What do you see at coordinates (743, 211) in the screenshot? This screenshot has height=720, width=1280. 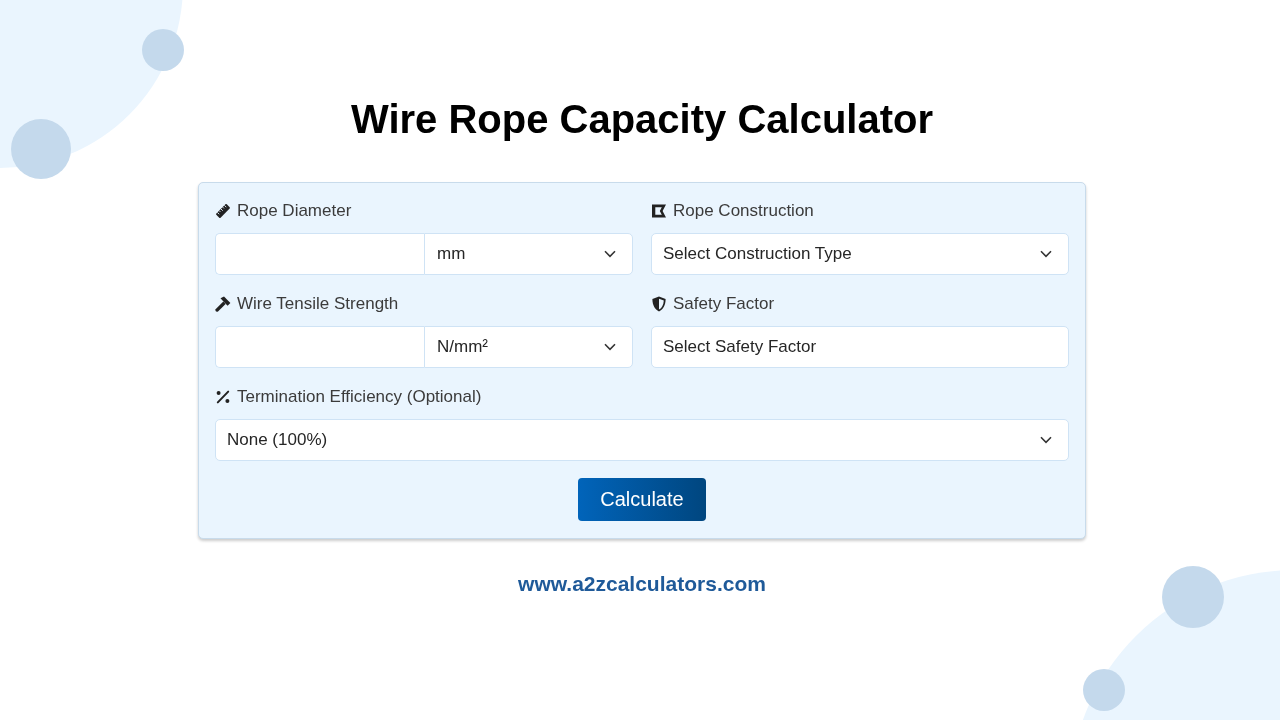 I see `field-label: Rope Construction` at bounding box center [743, 211].